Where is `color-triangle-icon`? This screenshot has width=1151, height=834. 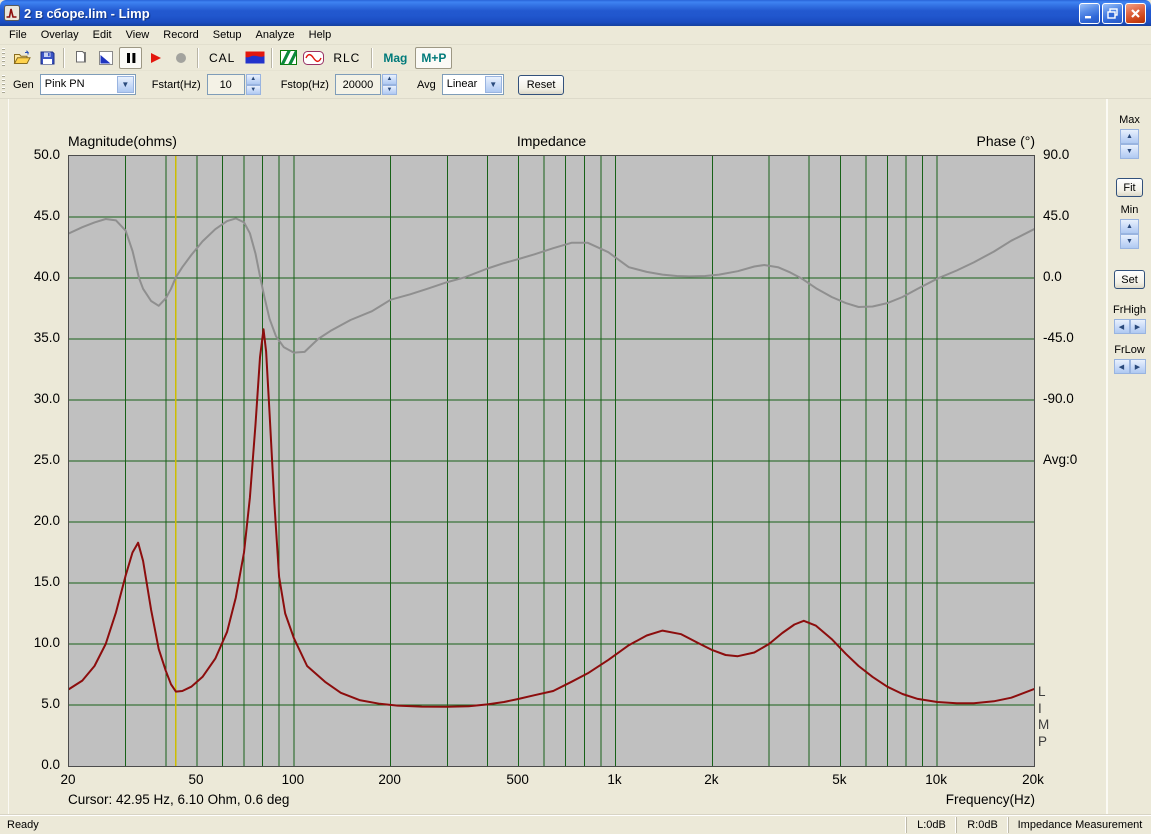 color-triangle-icon is located at coordinates (105, 57).